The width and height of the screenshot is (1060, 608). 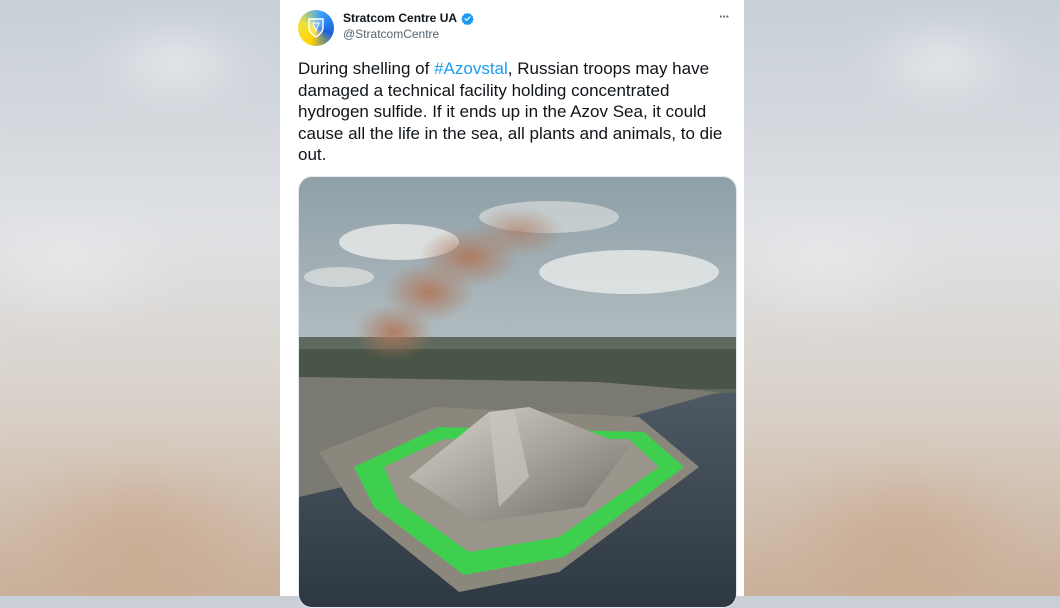 I want to click on author-name-text: Stratcom Centre UA, so click(x=400, y=18).